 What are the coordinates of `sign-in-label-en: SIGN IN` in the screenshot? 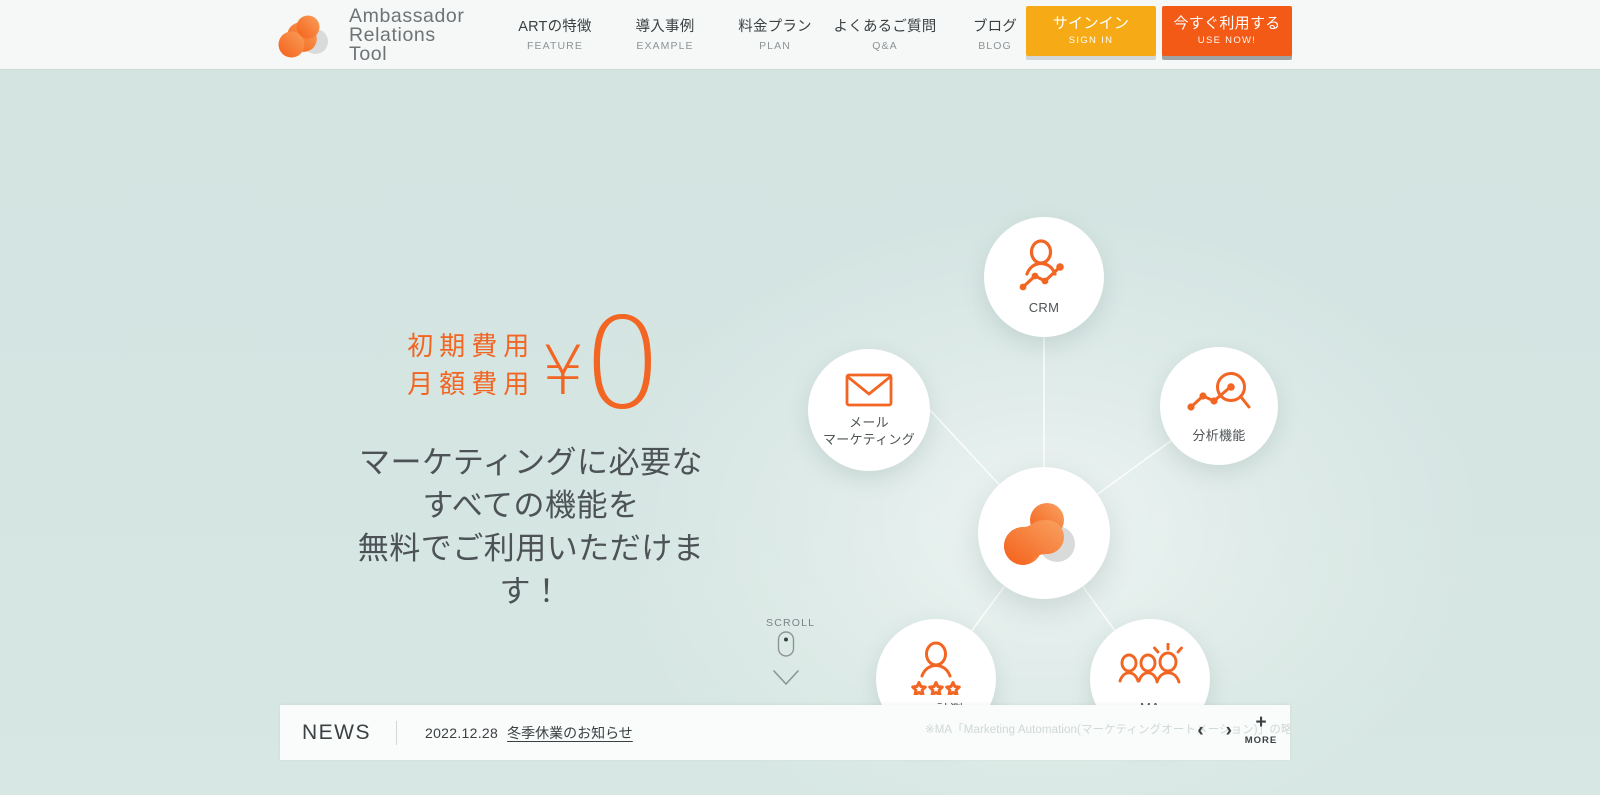 It's located at (1091, 41).